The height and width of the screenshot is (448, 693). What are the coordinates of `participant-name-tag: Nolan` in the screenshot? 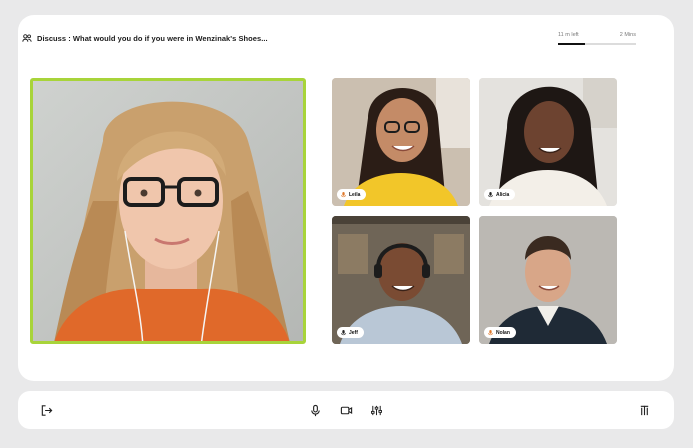 It's located at (500, 332).